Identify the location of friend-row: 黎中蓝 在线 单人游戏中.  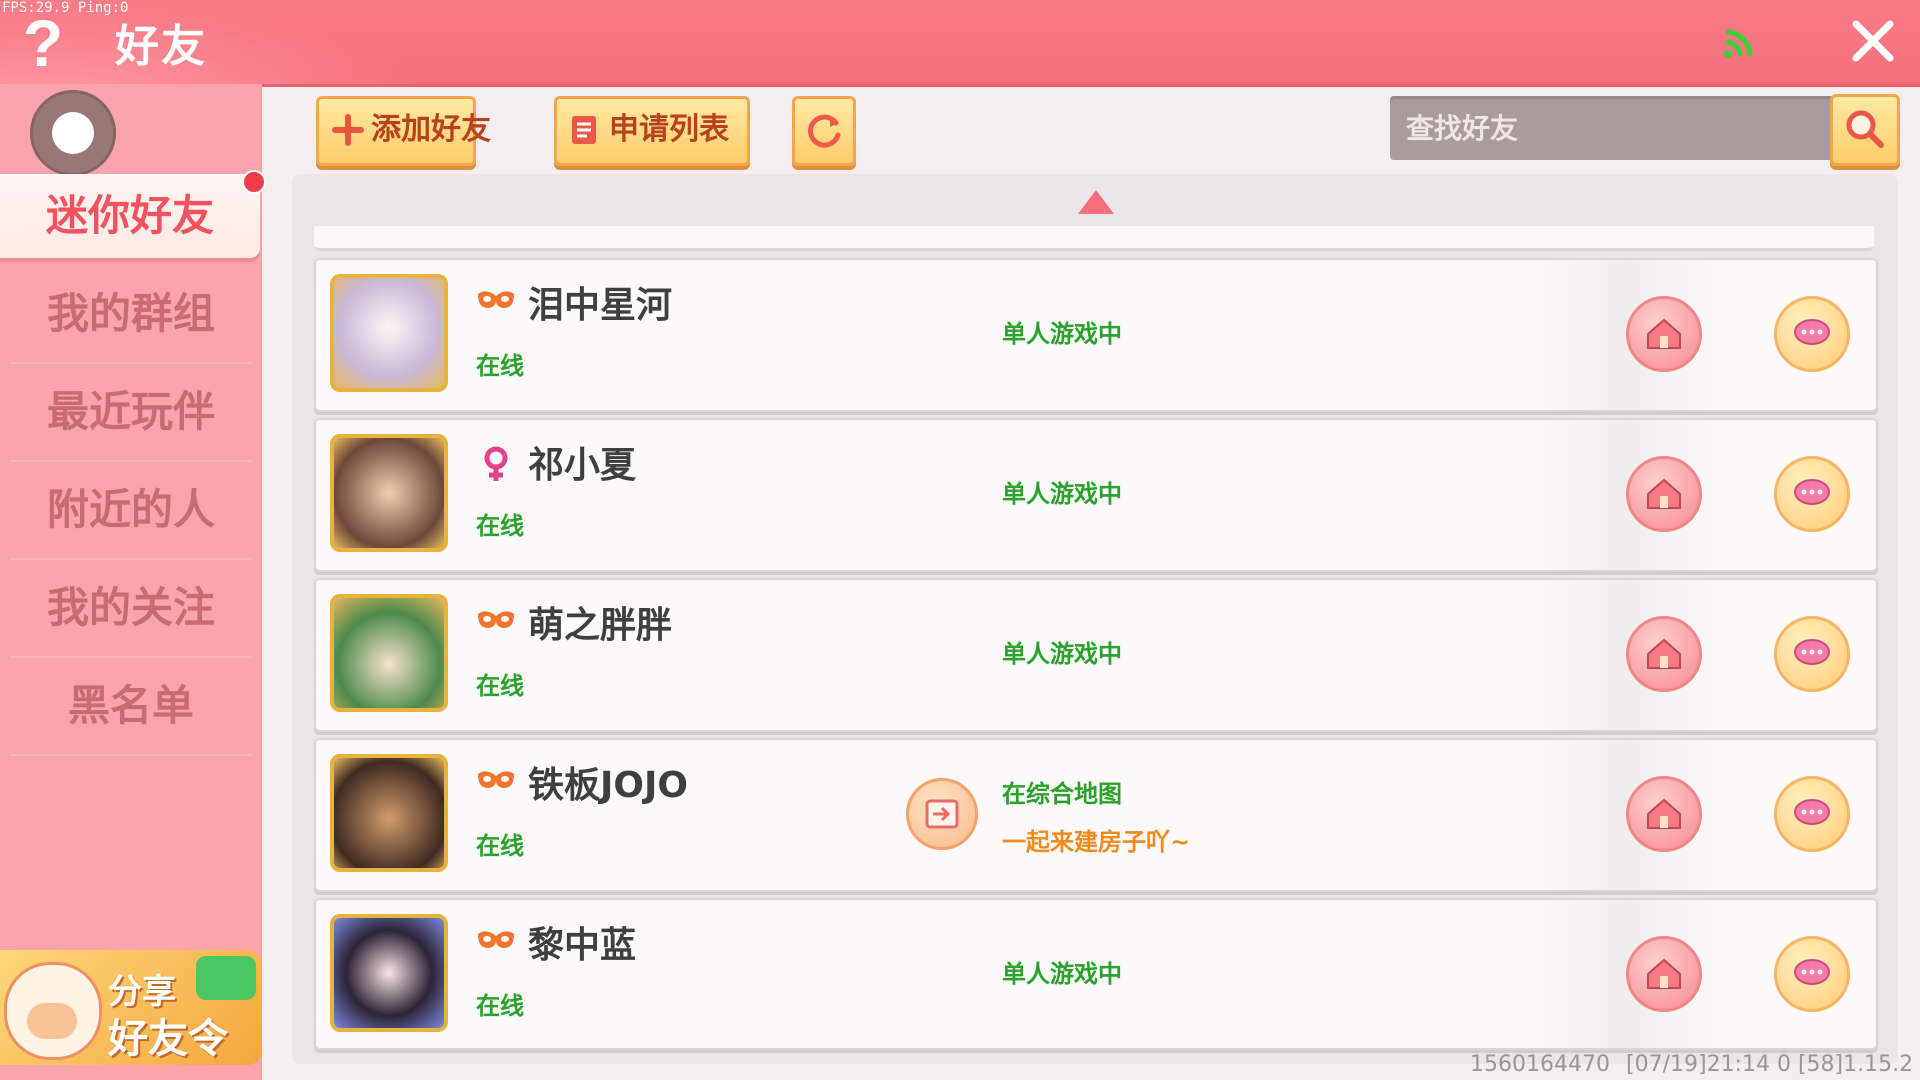
(1096, 974).